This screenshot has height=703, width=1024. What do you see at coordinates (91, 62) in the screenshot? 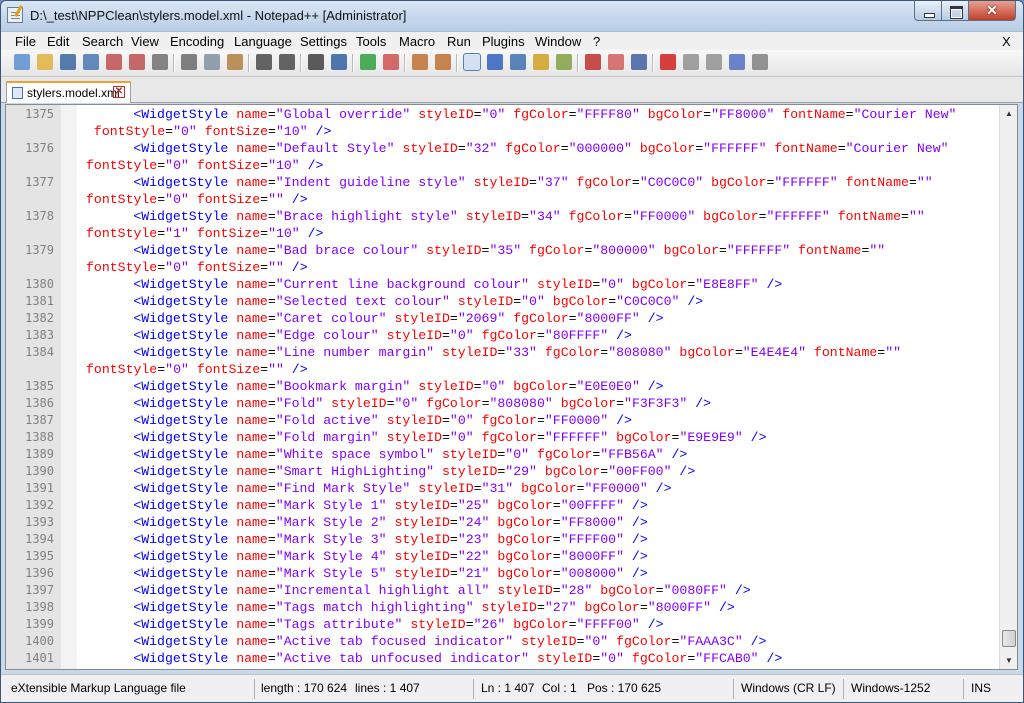
I see `save-all-icon` at bounding box center [91, 62].